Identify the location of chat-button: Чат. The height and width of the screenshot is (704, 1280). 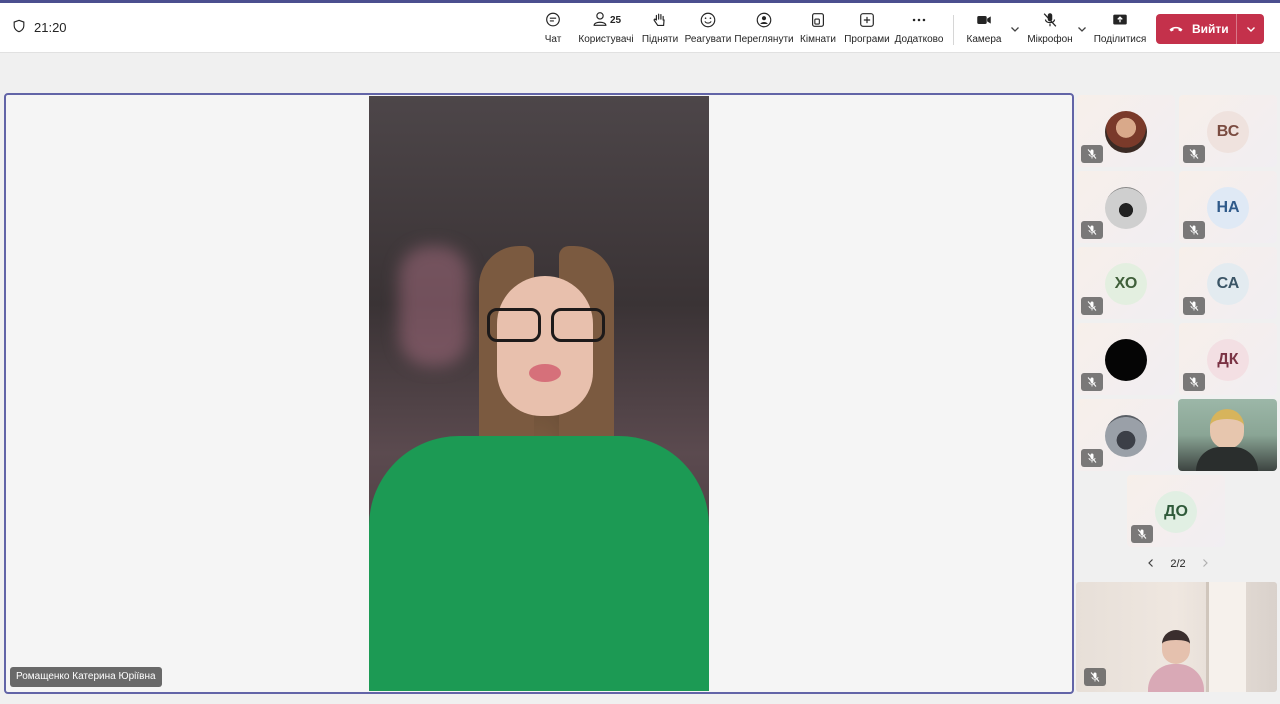
(553, 30).